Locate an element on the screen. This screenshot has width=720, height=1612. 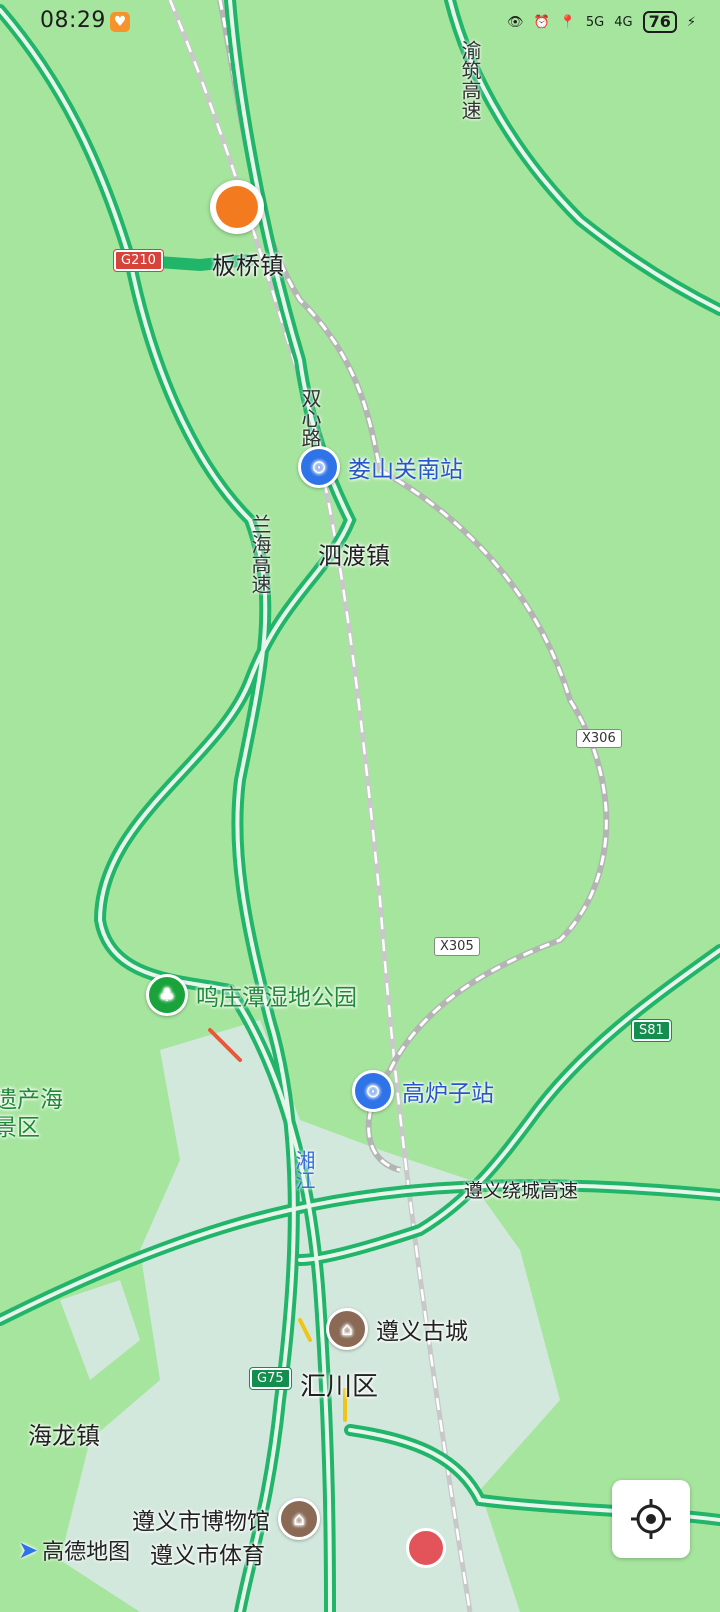
park-tree-icon: ♣ is located at coordinates (167, 995).